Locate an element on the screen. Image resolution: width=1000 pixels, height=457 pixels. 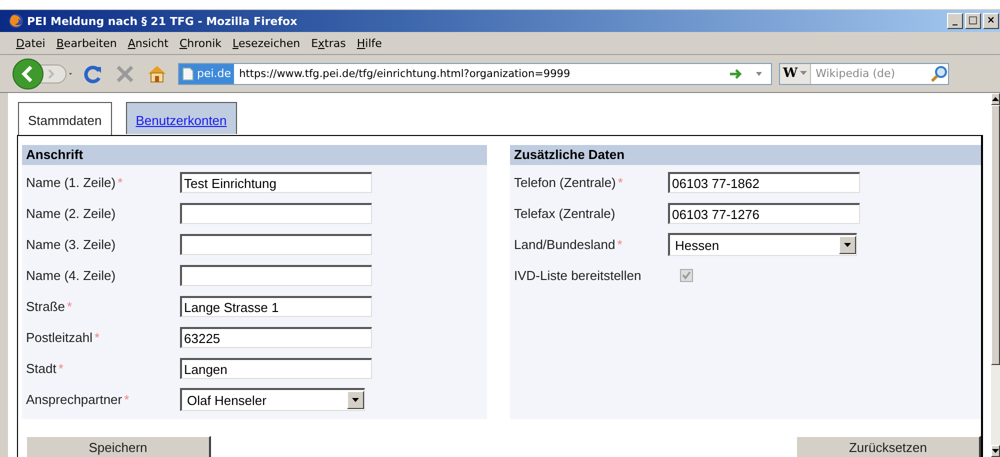
scroll-up-button is located at coordinates (995, 99).